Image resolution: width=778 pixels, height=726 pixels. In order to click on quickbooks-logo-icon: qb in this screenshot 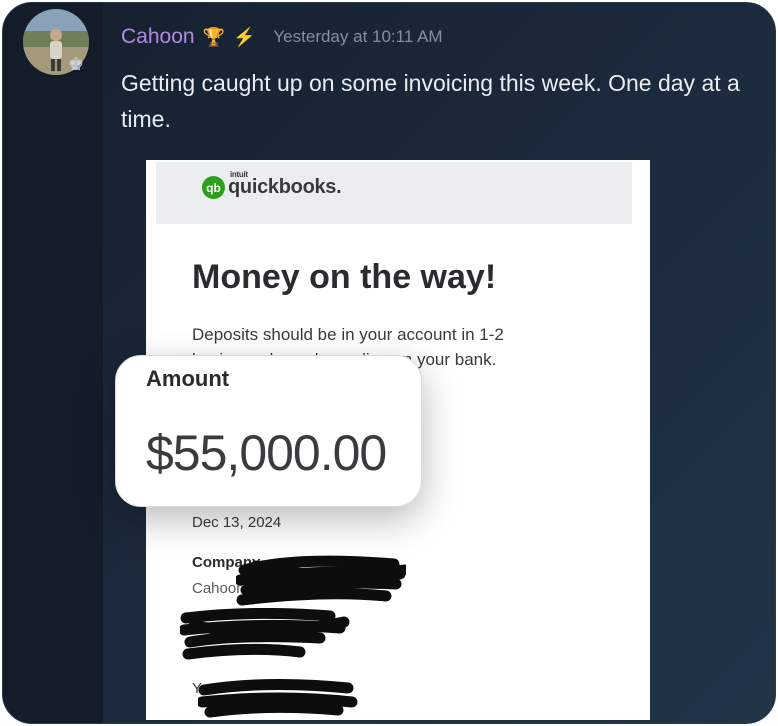, I will do `click(213, 187)`.